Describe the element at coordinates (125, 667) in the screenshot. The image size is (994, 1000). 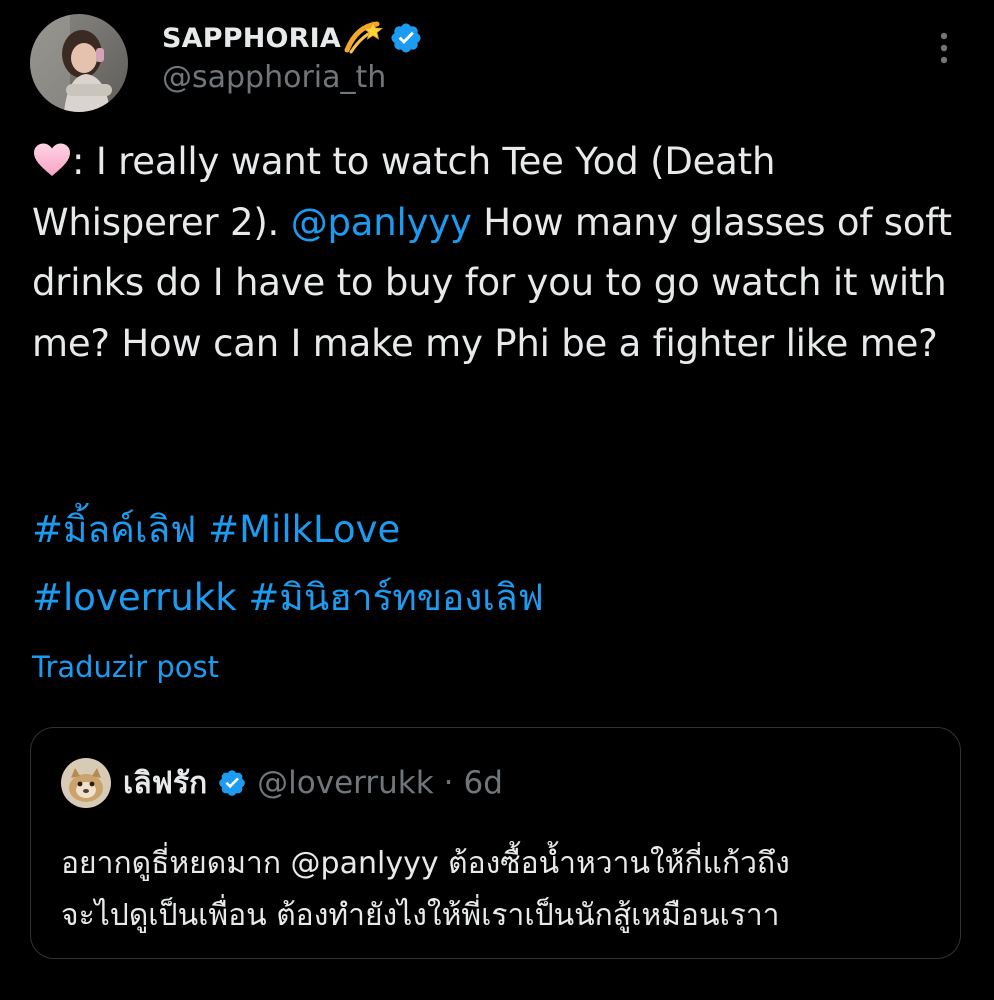
I see `translate-post-link: Traduzir post` at that location.